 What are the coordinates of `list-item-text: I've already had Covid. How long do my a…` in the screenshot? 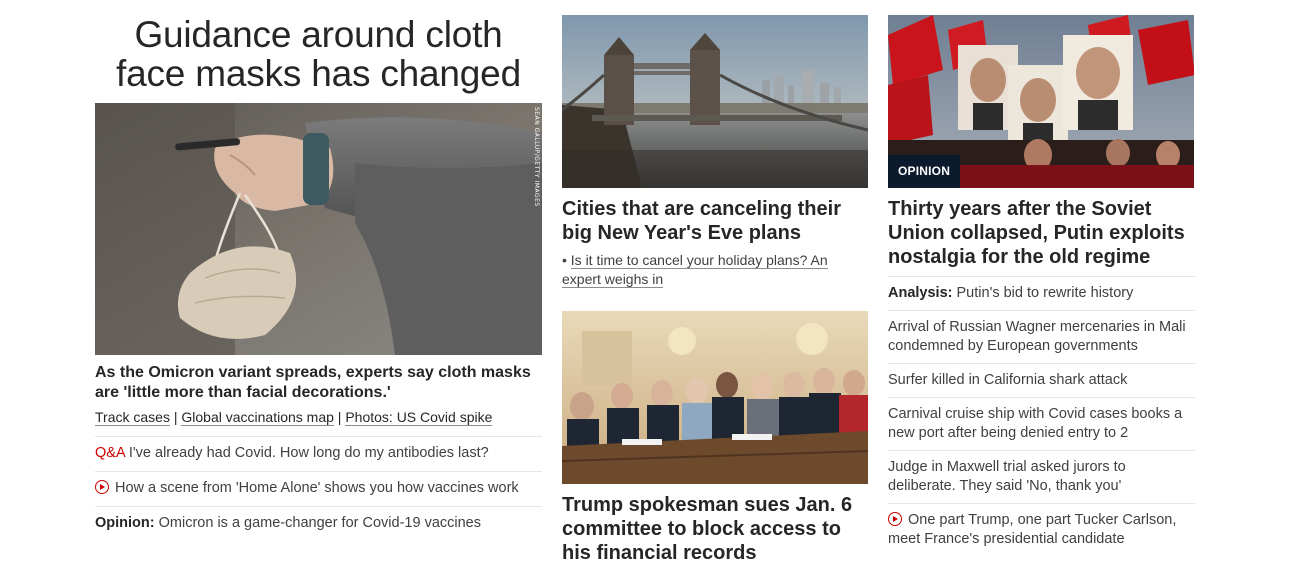 It's located at (308, 453).